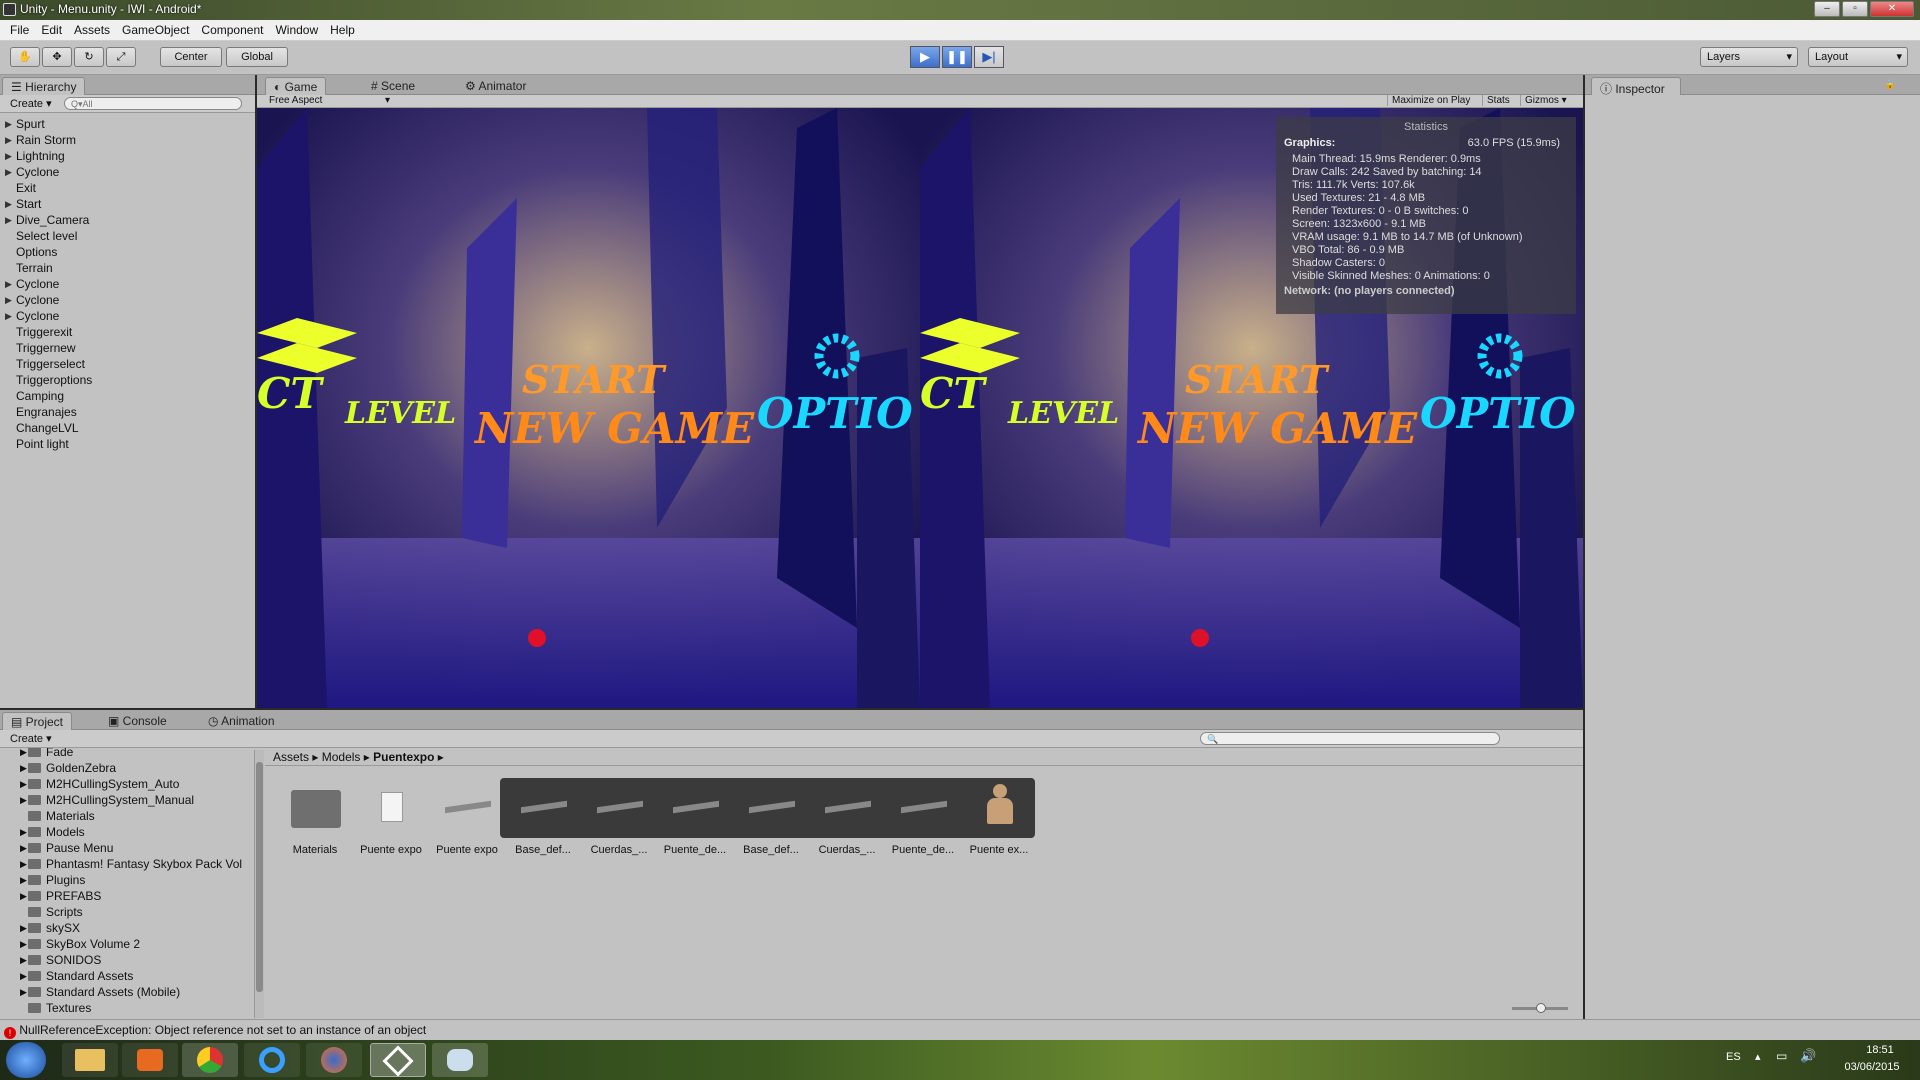 The height and width of the screenshot is (1080, 1920). I want to click on explorer-taskbar-icon, so click(90, 1060).